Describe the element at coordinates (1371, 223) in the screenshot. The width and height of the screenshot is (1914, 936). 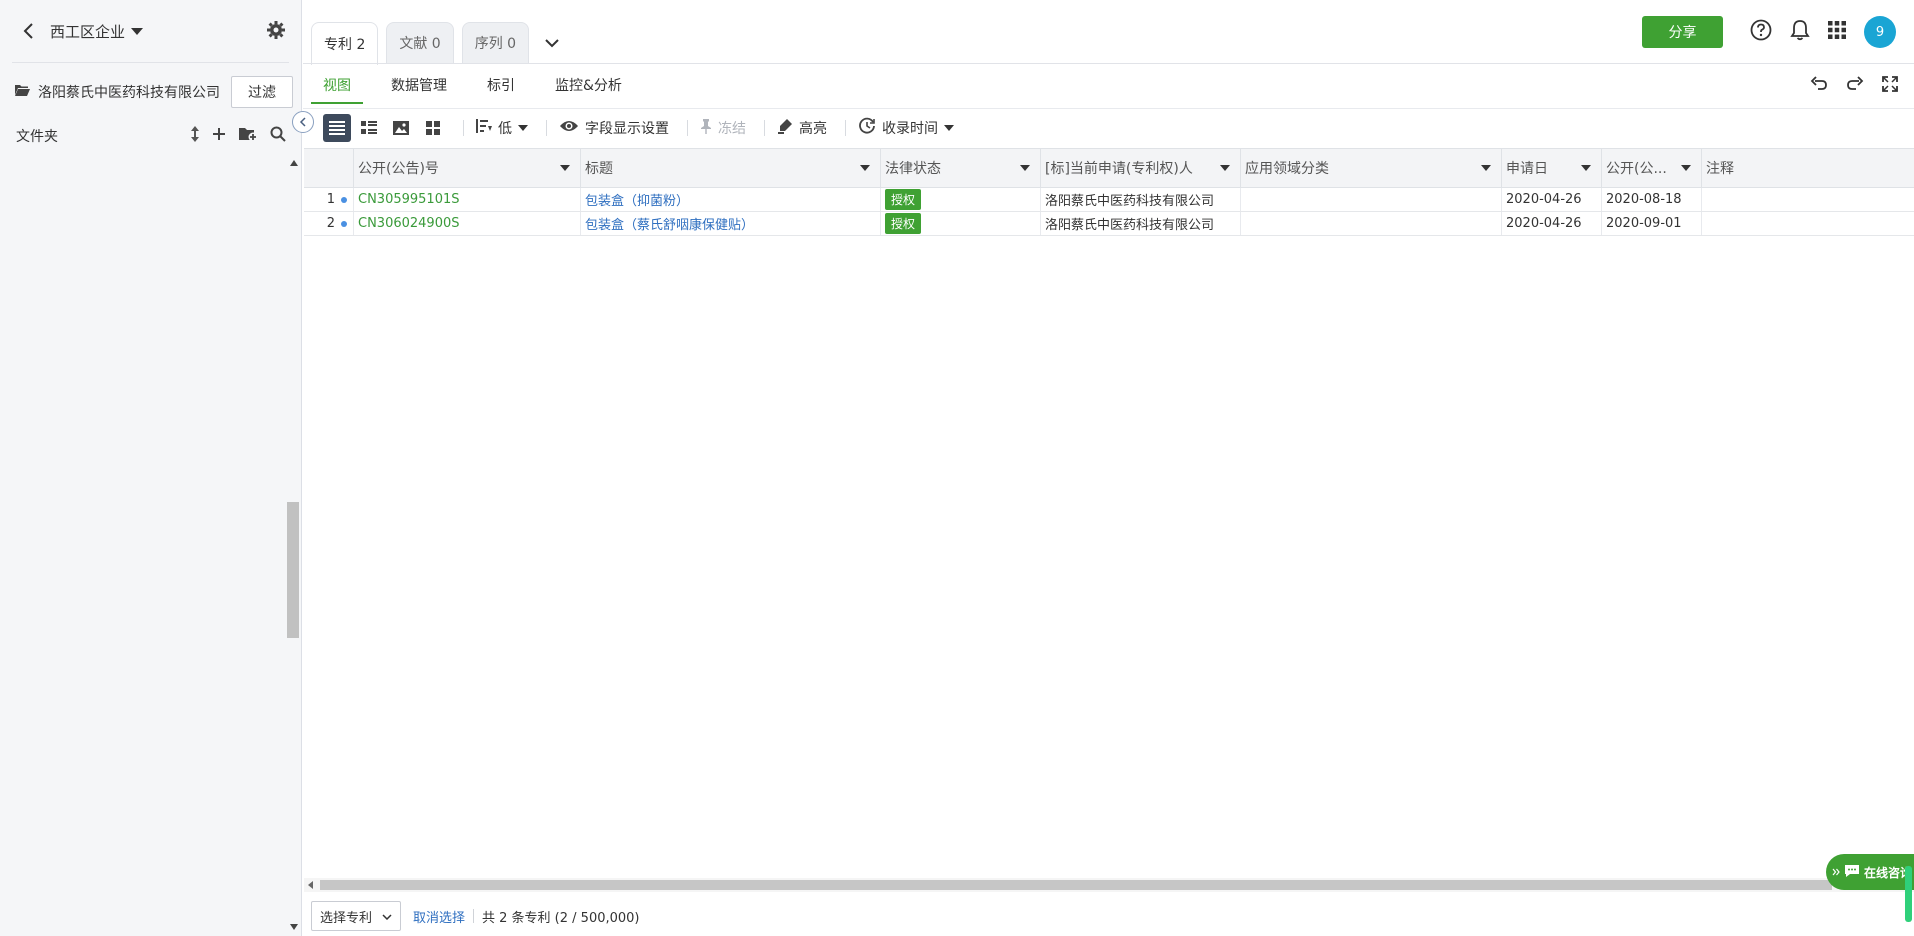
I see `application-field-cell` at that location.